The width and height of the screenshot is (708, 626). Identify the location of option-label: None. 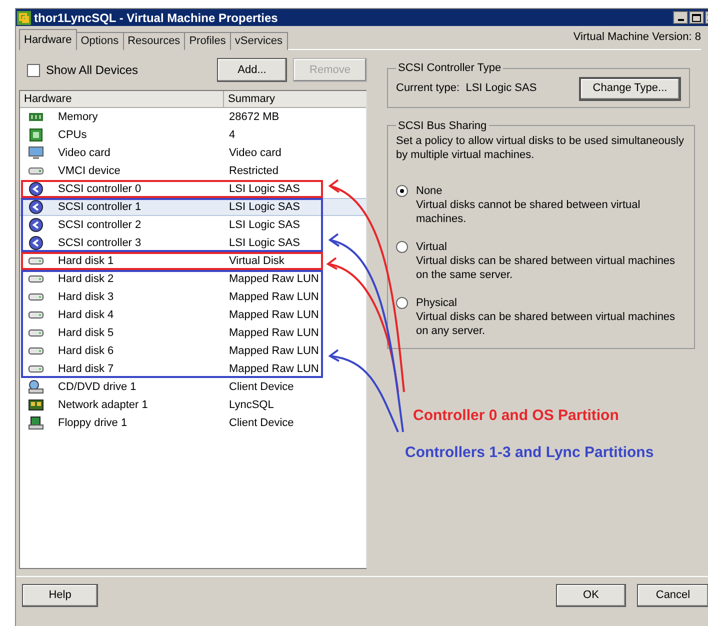
(430, 191).